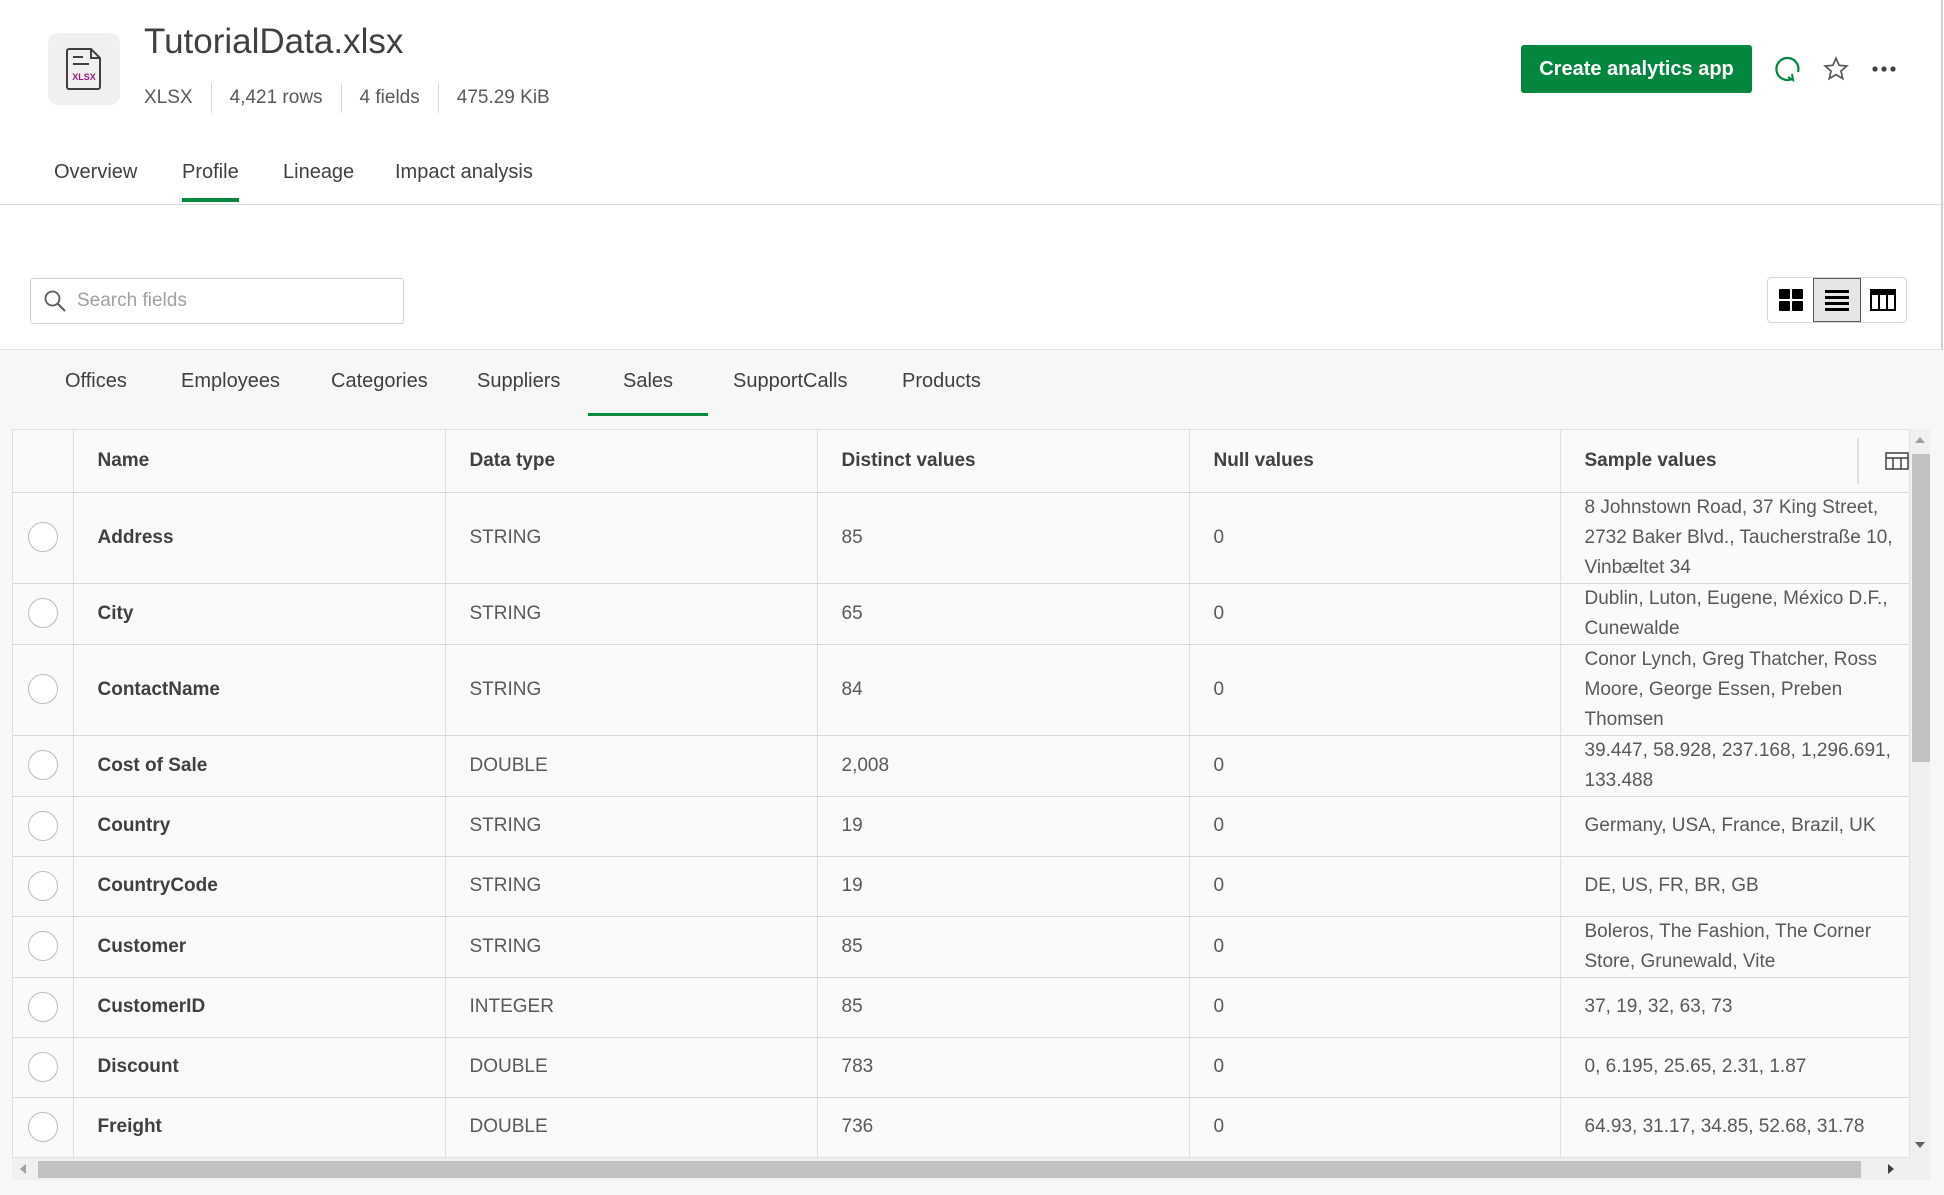 The image size is (1944, 1195). I want to click on field-name: Freight, so click(259, 1127).